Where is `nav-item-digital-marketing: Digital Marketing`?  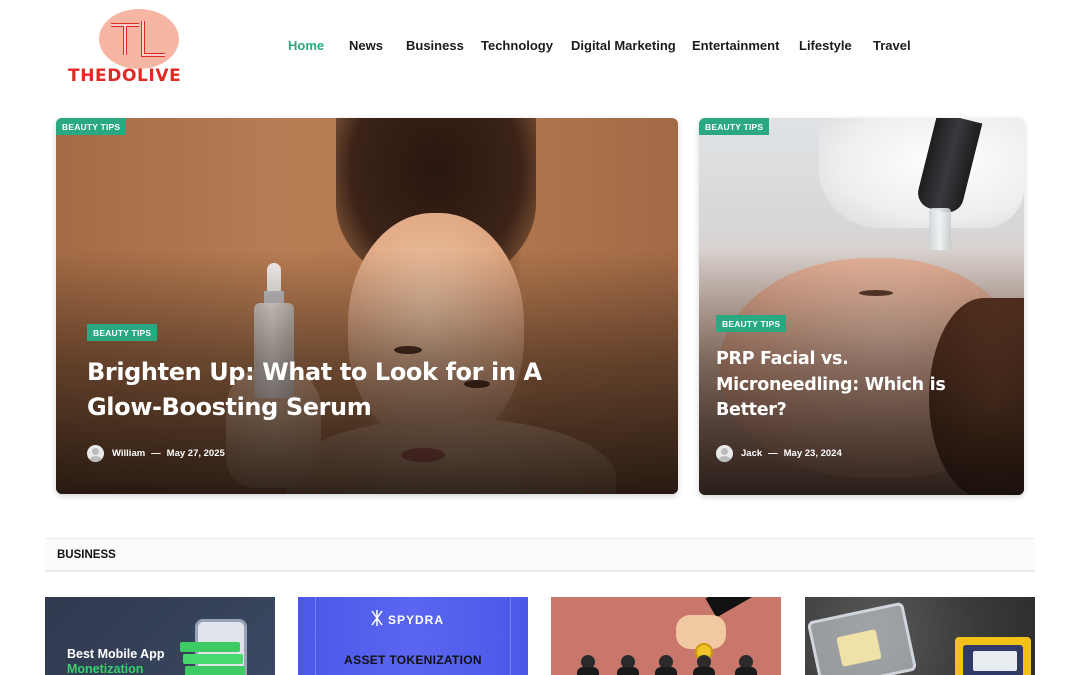 nav-item-digital-marketing: Digital Marketing is located at coordinates (623, 45).